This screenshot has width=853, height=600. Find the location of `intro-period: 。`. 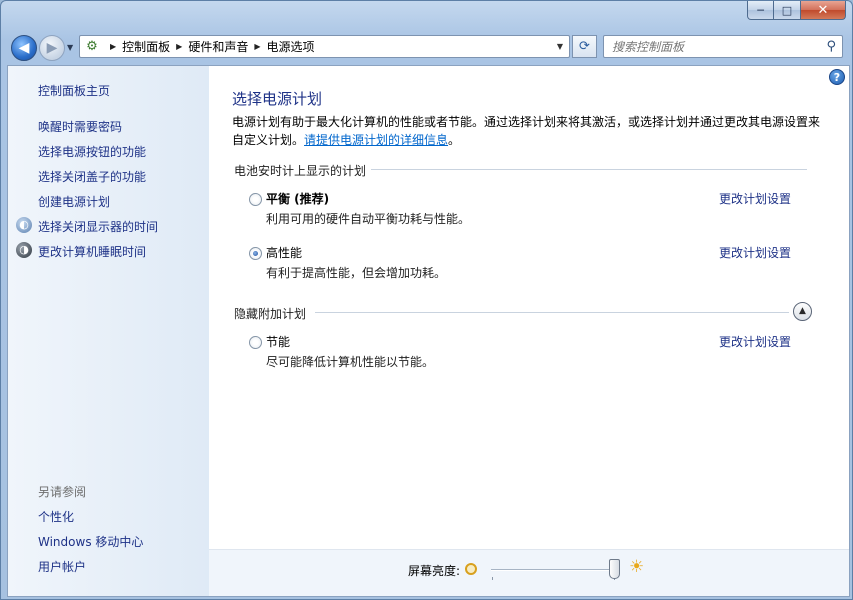

intro-period: 。 is located at coordinates (454, 140).